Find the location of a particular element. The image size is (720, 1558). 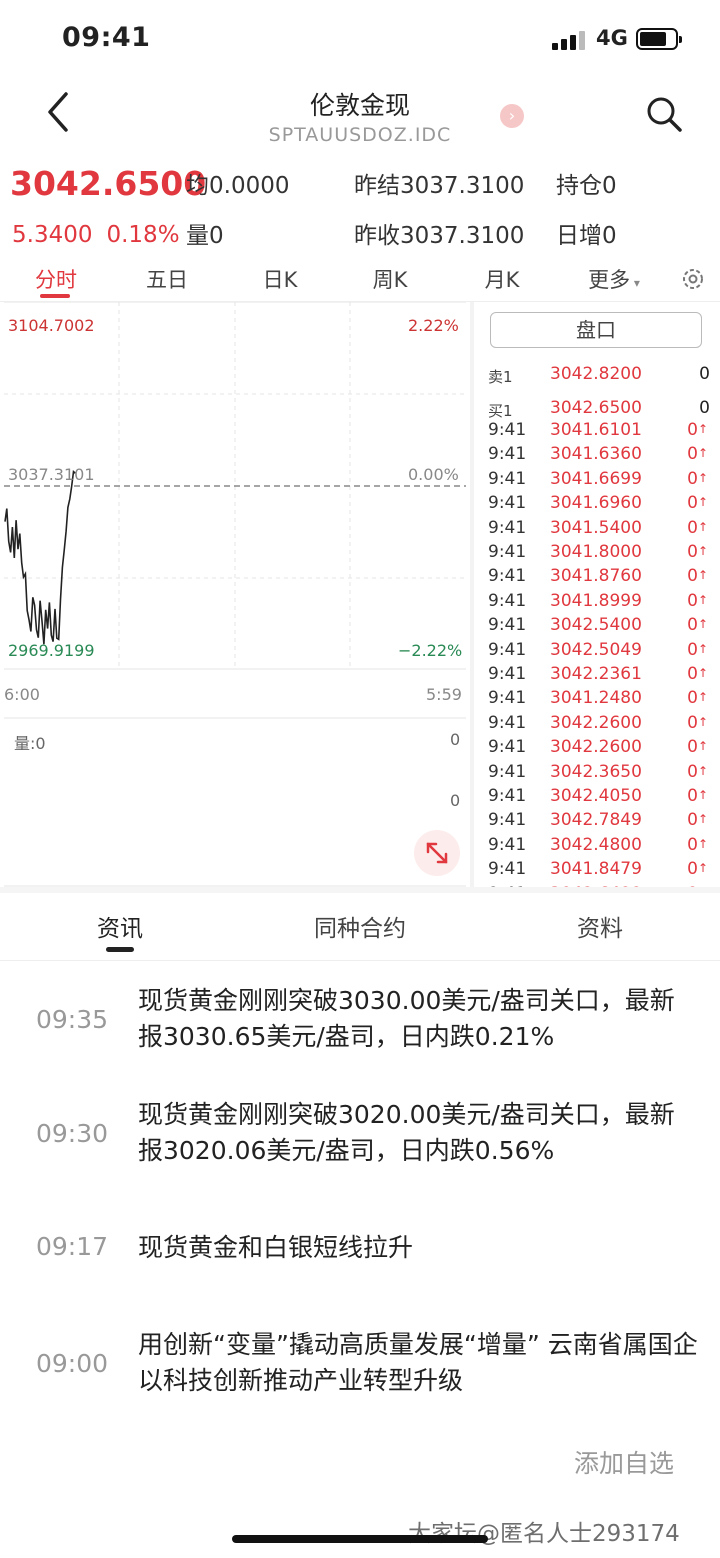

ask-label: 卖1 is located at coordinates (500, 377).